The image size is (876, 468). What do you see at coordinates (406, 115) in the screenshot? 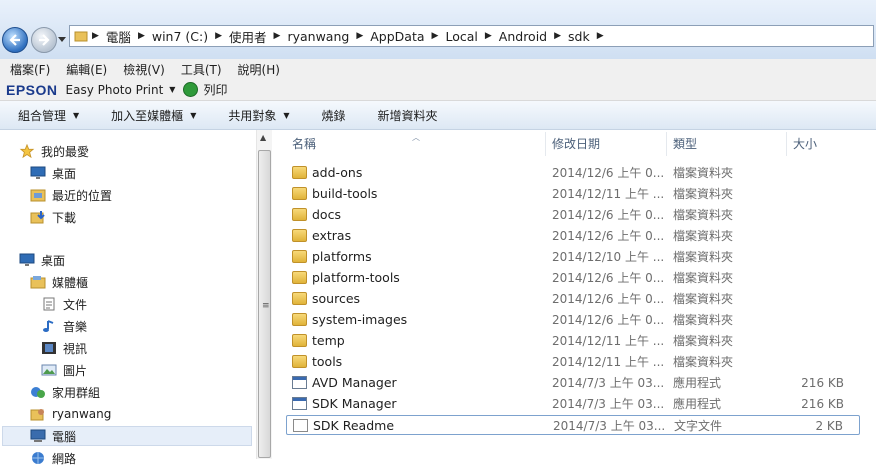
I see `new-folder-button: 新增資料夾` at bounding box center [406, 115].